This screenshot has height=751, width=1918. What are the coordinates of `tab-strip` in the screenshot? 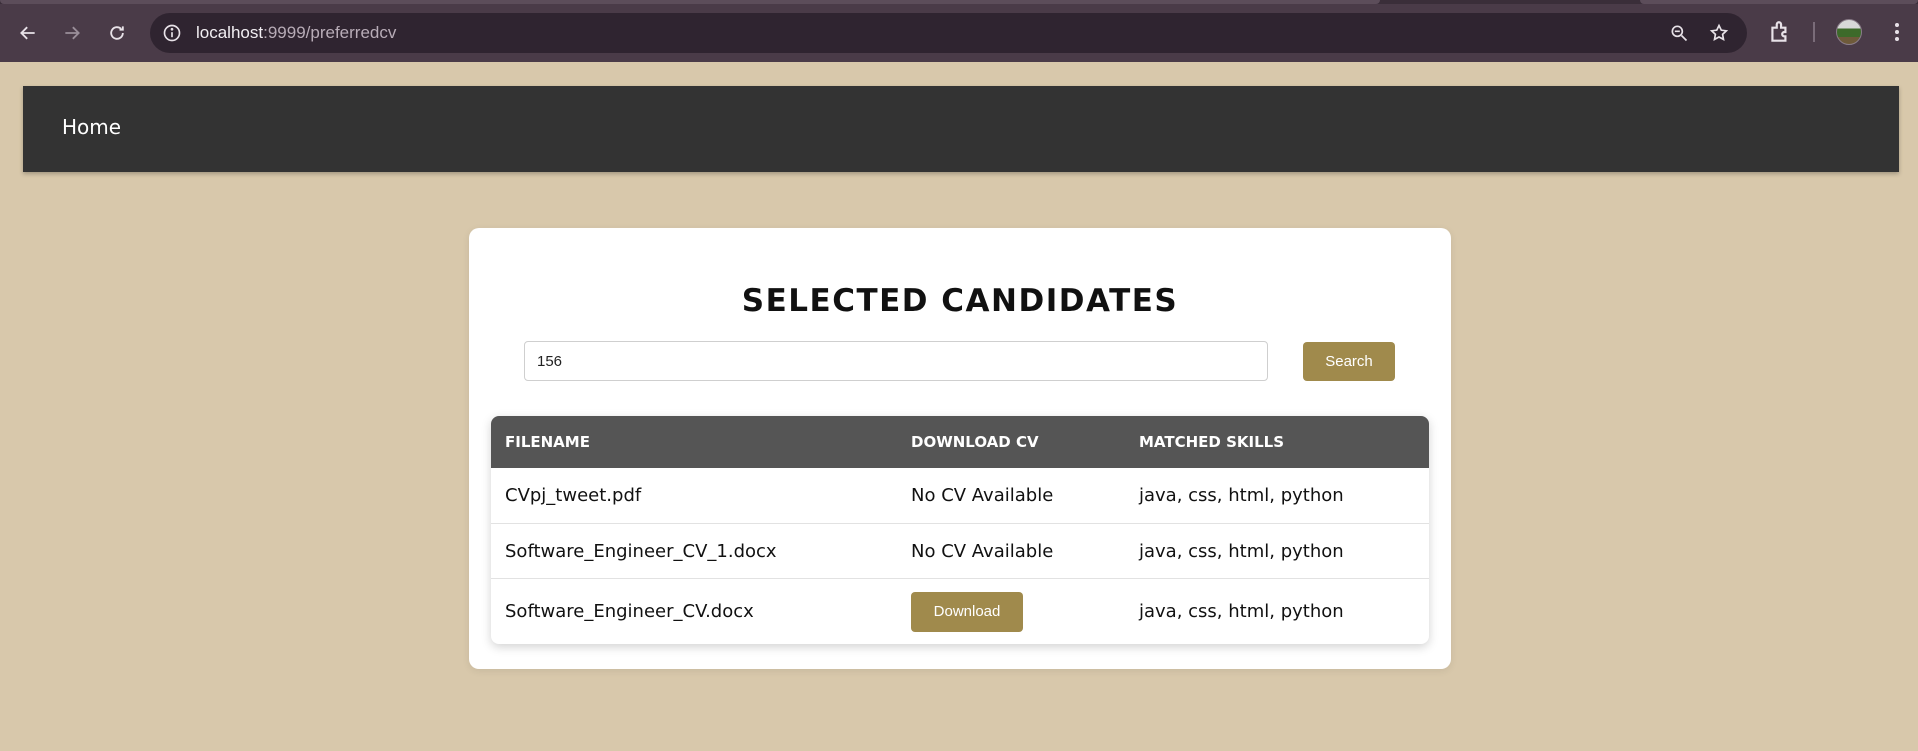 It's located at (959, 2).